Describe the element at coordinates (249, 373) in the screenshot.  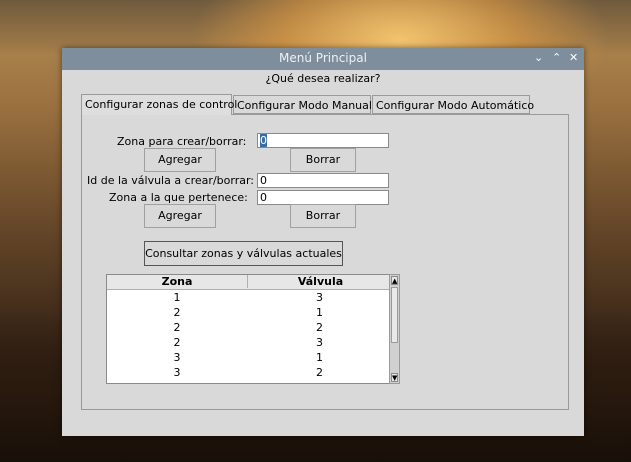
I see `table-row: 3 2` at that location.